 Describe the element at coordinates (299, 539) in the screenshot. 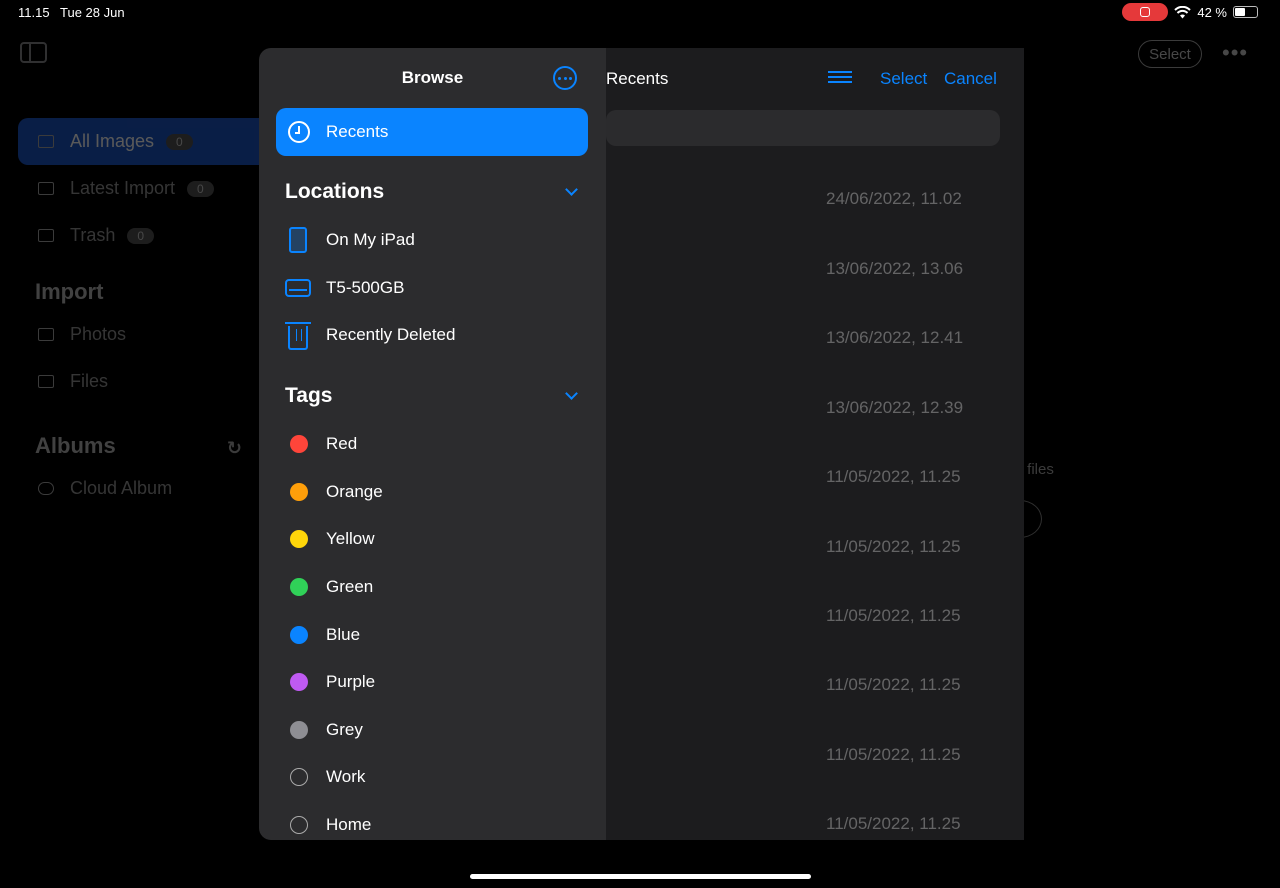

I see `yellow-tag-dot-icon` at that location.